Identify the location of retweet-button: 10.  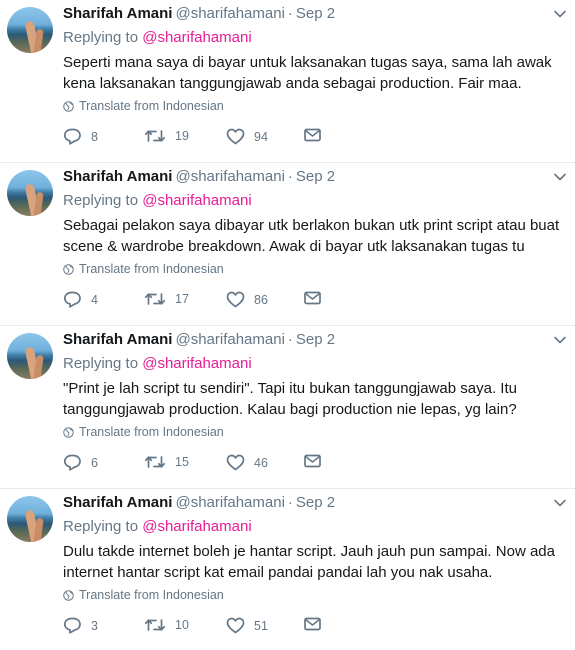
(166, 625).